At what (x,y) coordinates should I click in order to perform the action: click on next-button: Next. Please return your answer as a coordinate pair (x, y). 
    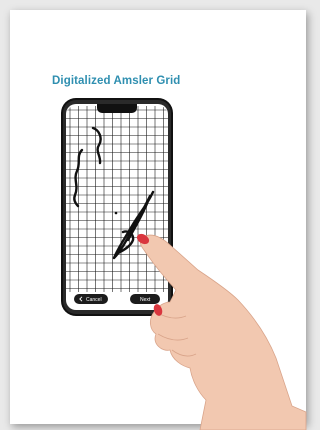
    Looking at the image, I should click on (145, 299).